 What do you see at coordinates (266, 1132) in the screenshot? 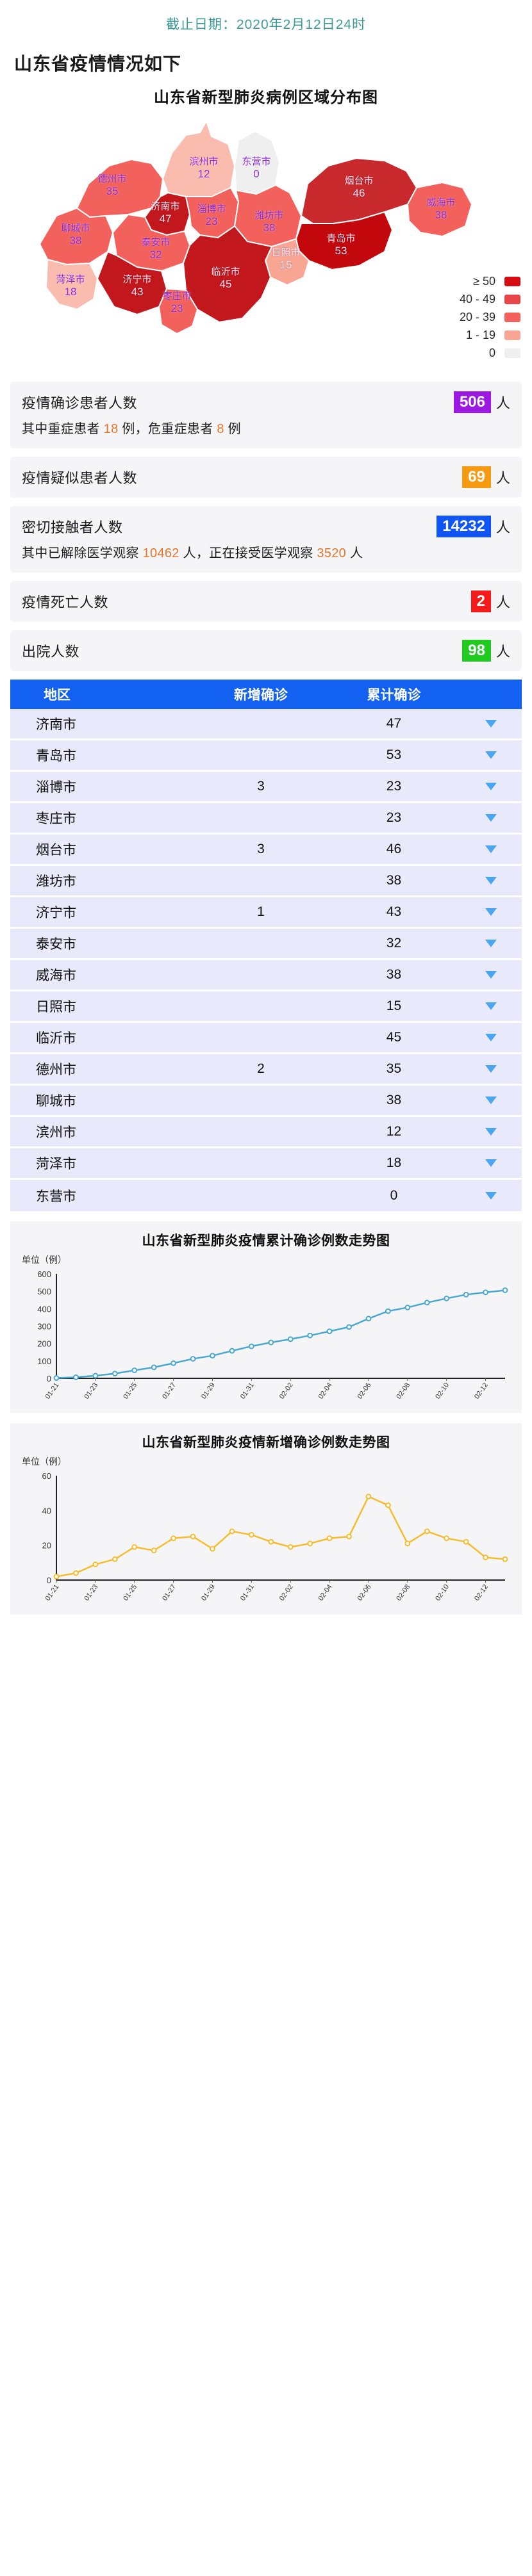
I see `table-row: 滨州市 12` at bounding box center [266, 1132].